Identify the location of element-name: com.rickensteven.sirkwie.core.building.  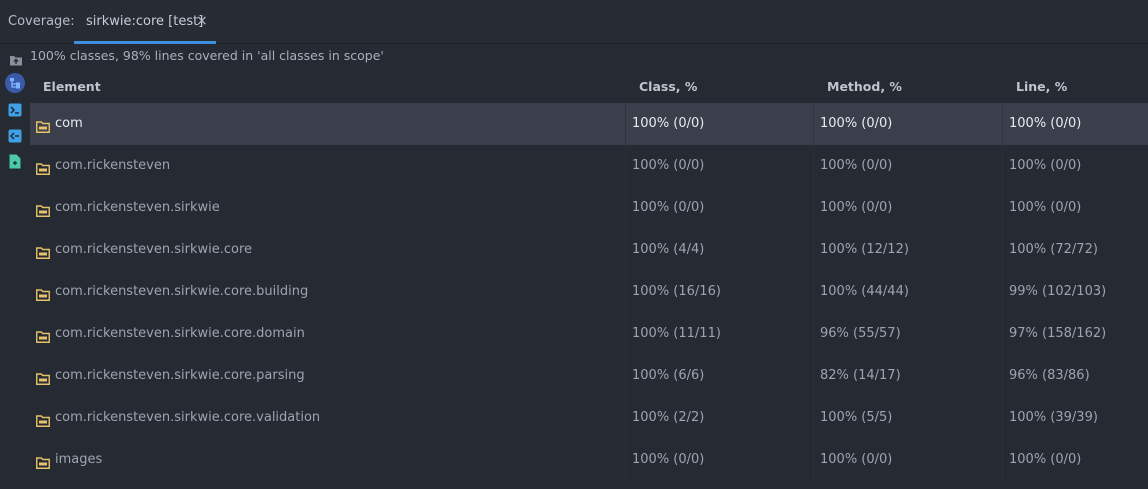
(182, 291).